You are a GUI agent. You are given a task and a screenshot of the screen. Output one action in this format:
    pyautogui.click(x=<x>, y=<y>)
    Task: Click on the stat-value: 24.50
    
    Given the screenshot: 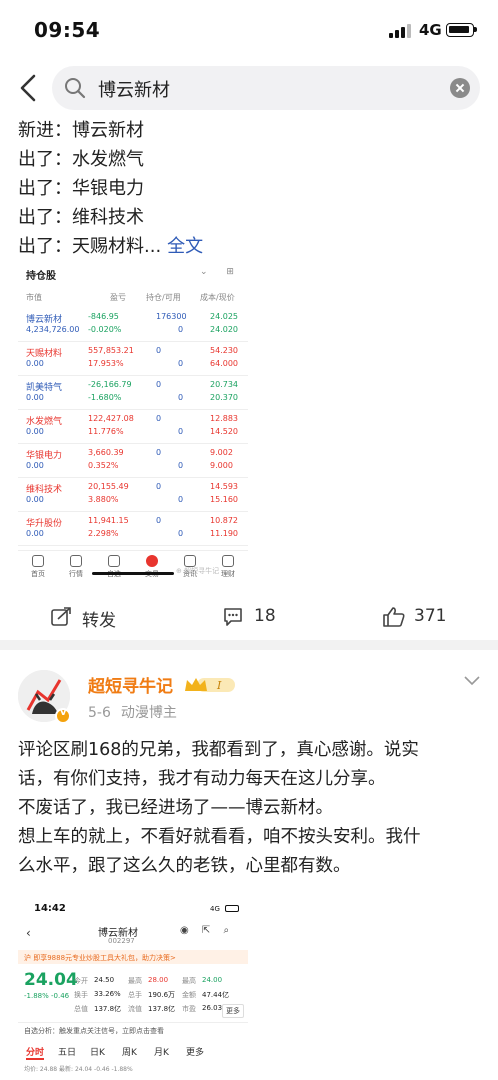 What is the action you would take?
    pyautogui.click(x=104, y=980)
    